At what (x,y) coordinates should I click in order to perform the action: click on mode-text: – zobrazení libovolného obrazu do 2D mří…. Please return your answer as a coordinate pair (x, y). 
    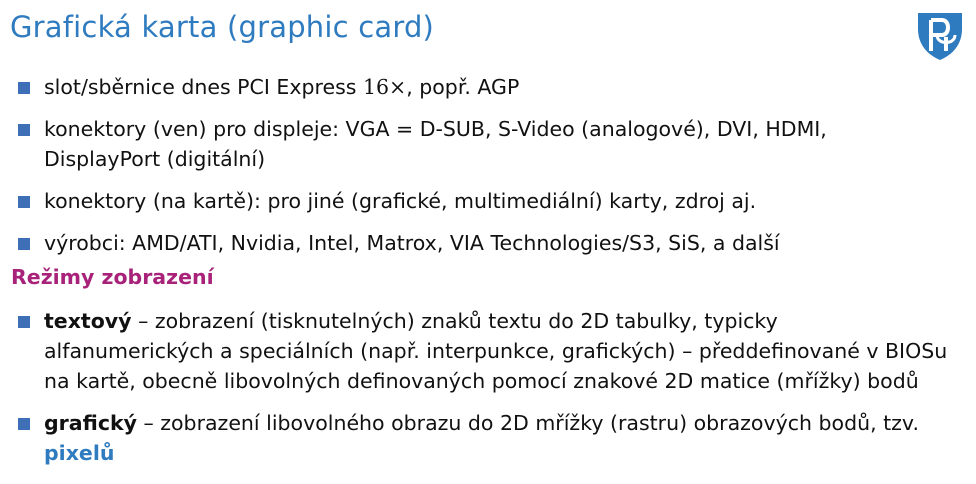
    Looking at the image, I should click on (527, 423).